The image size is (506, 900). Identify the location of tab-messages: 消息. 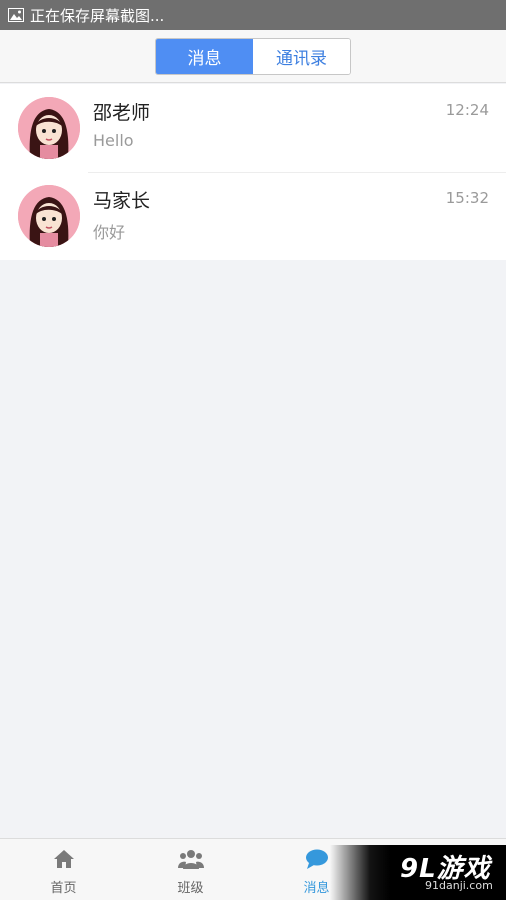
(204, 56).